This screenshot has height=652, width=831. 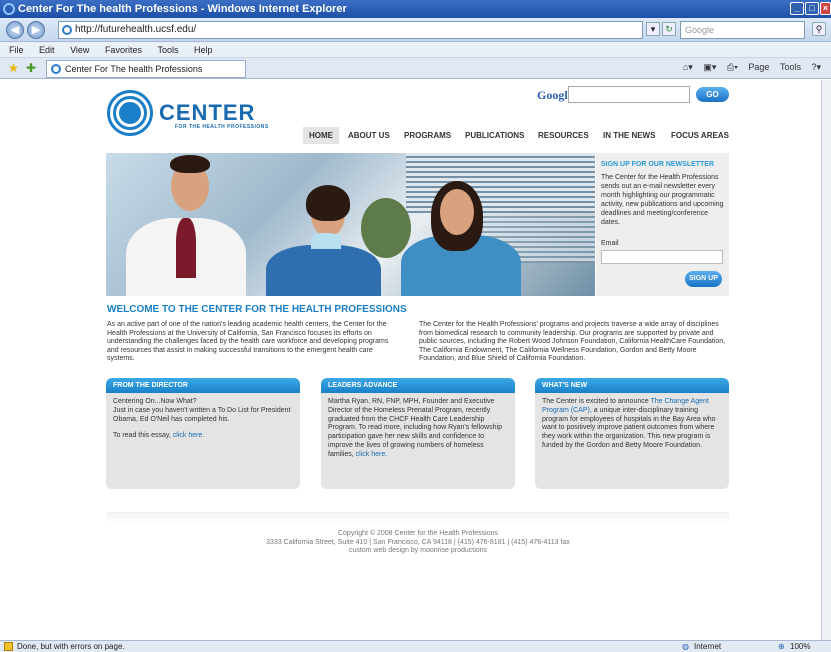 What do you see at coordinates (632, 385) in the screenshot?
I see `whats-new-box-title: WHAT'S NEW` at bounding box center [632, 385].